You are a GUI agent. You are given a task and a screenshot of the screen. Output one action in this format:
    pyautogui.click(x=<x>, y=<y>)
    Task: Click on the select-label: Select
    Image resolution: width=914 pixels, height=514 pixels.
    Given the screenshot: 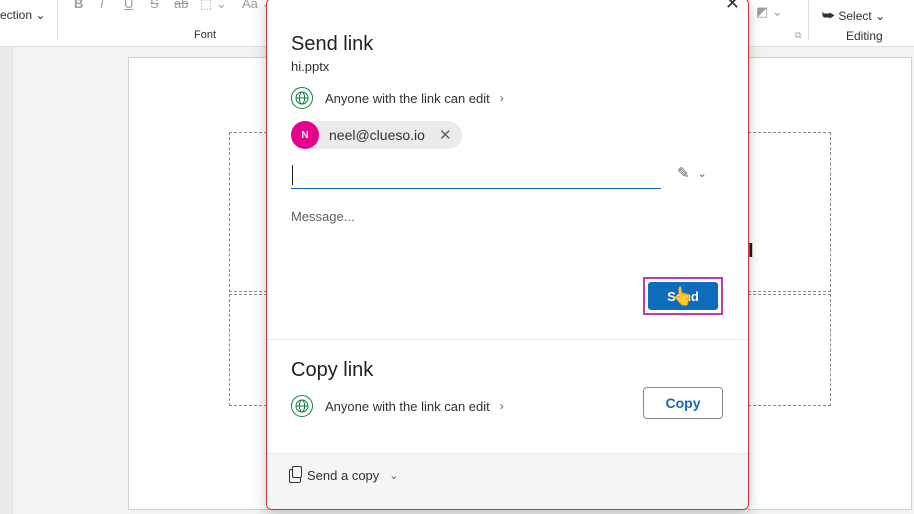 What is the action you would take?
    pyautogui.click(x=855, y=16)
    